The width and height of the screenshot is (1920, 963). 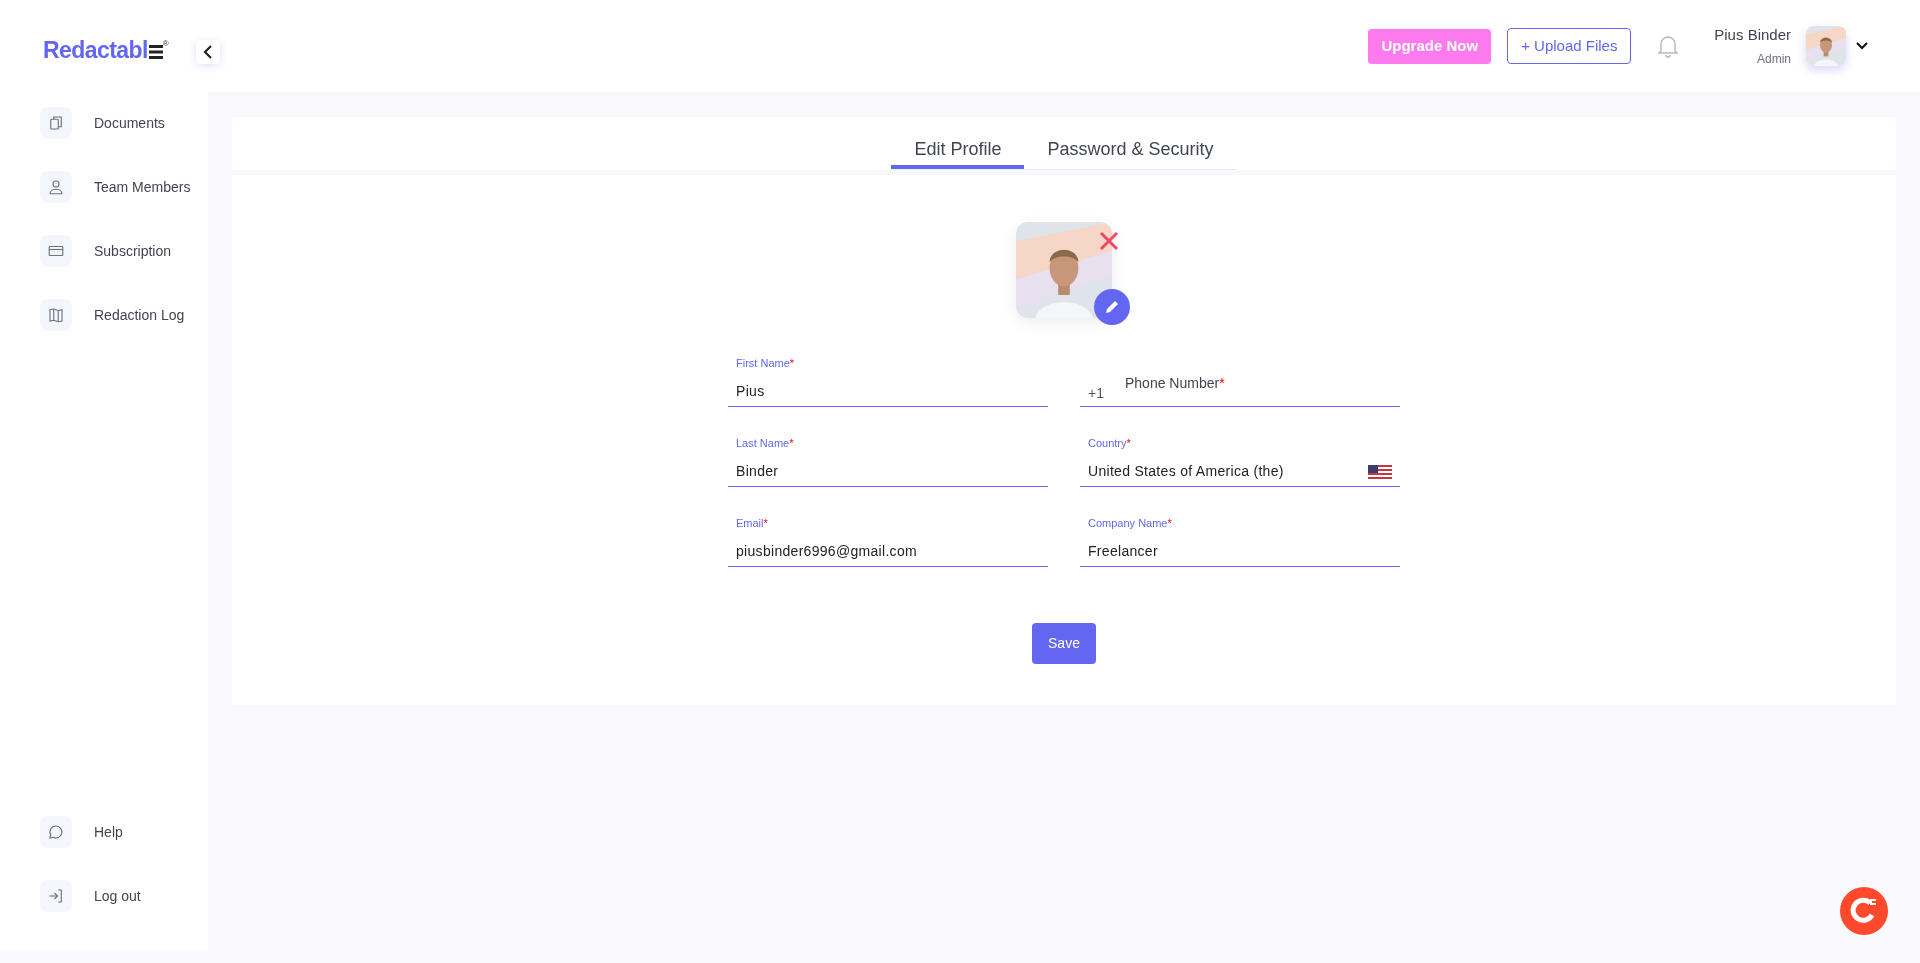 I want to click on field-label: Email*, so click(x=752, y=523).